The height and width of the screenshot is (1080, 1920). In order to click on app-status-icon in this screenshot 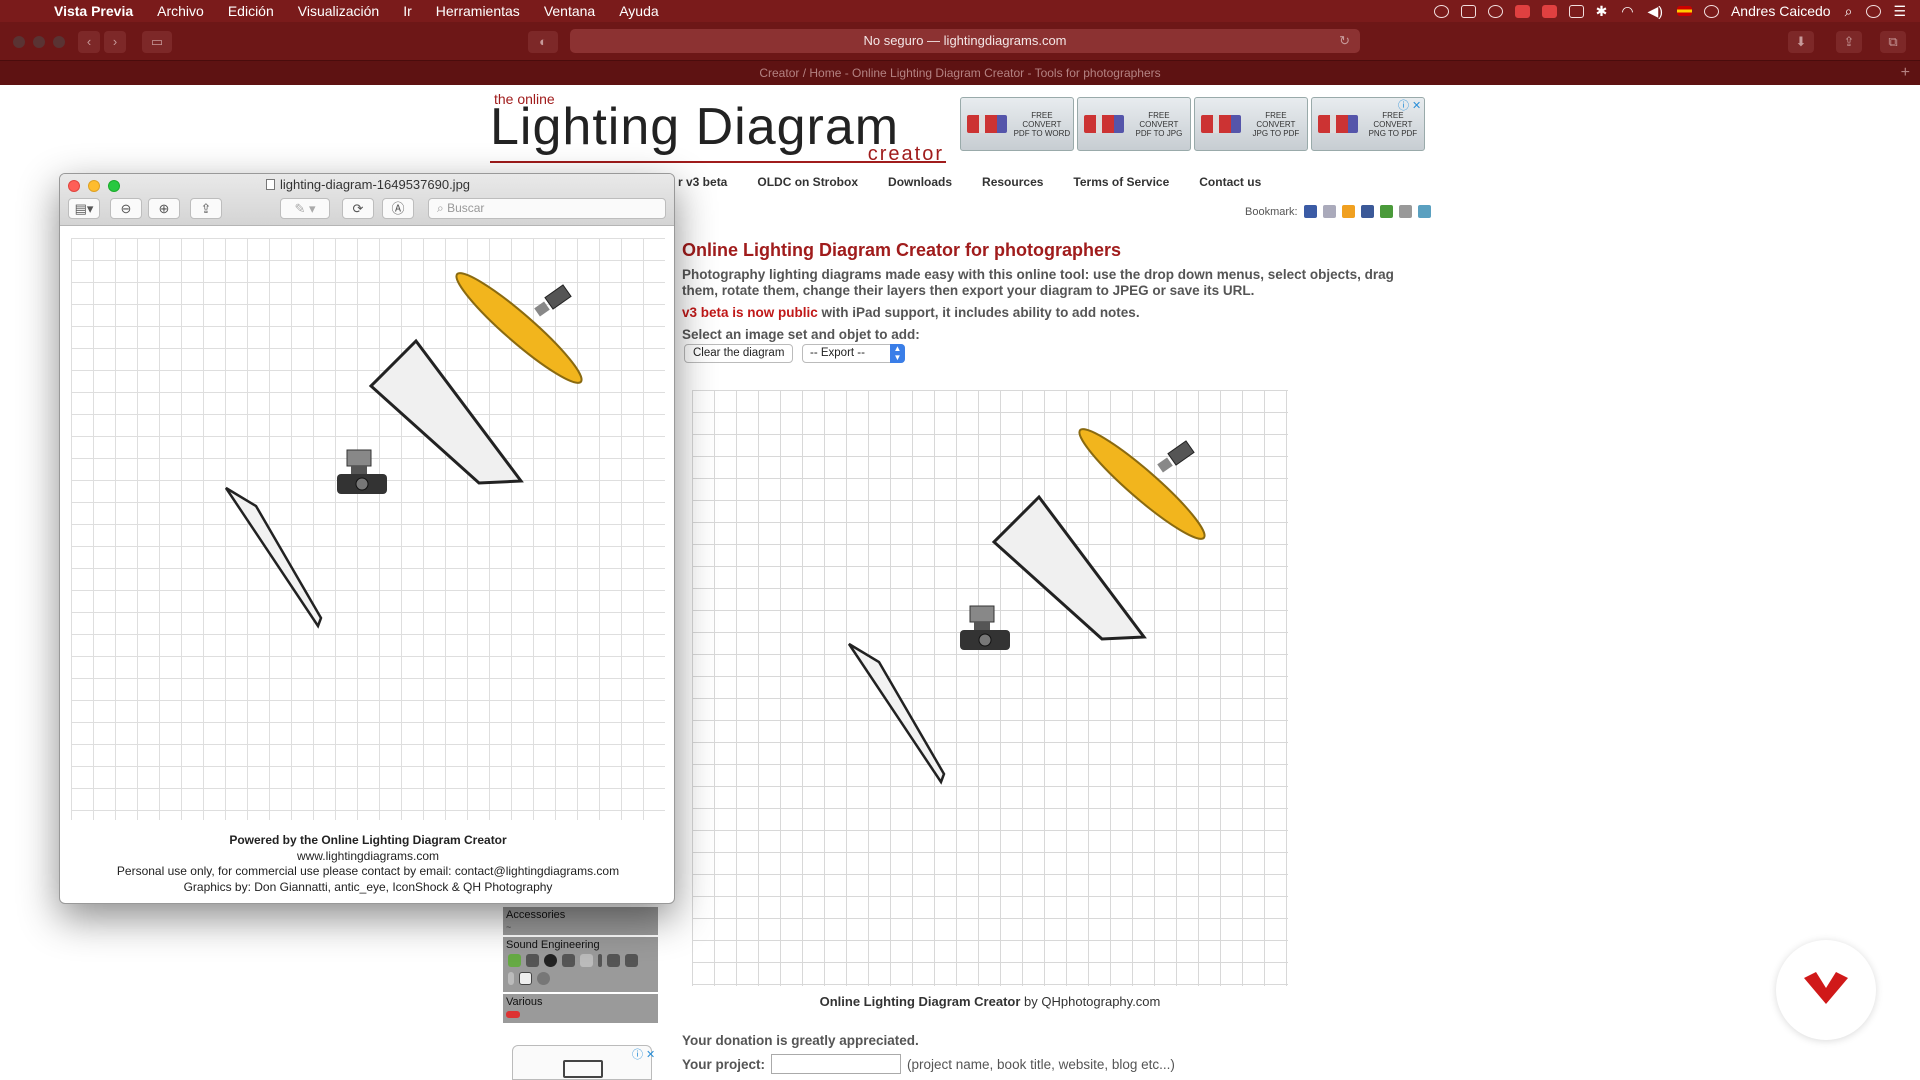, I will do `click(1549, 11)`.